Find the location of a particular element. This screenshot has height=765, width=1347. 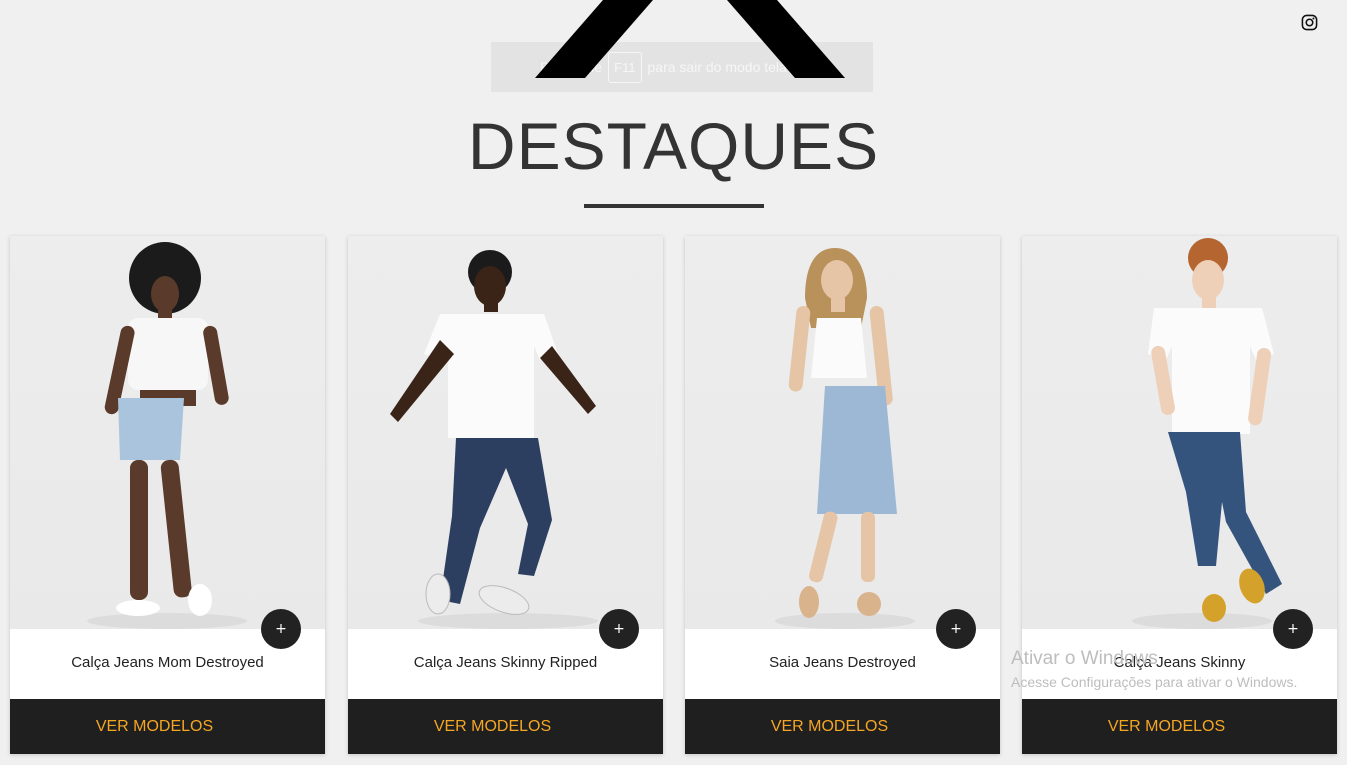

product-name: Calça Jeans Skinny Ripped is located at coordinates (505, 662).